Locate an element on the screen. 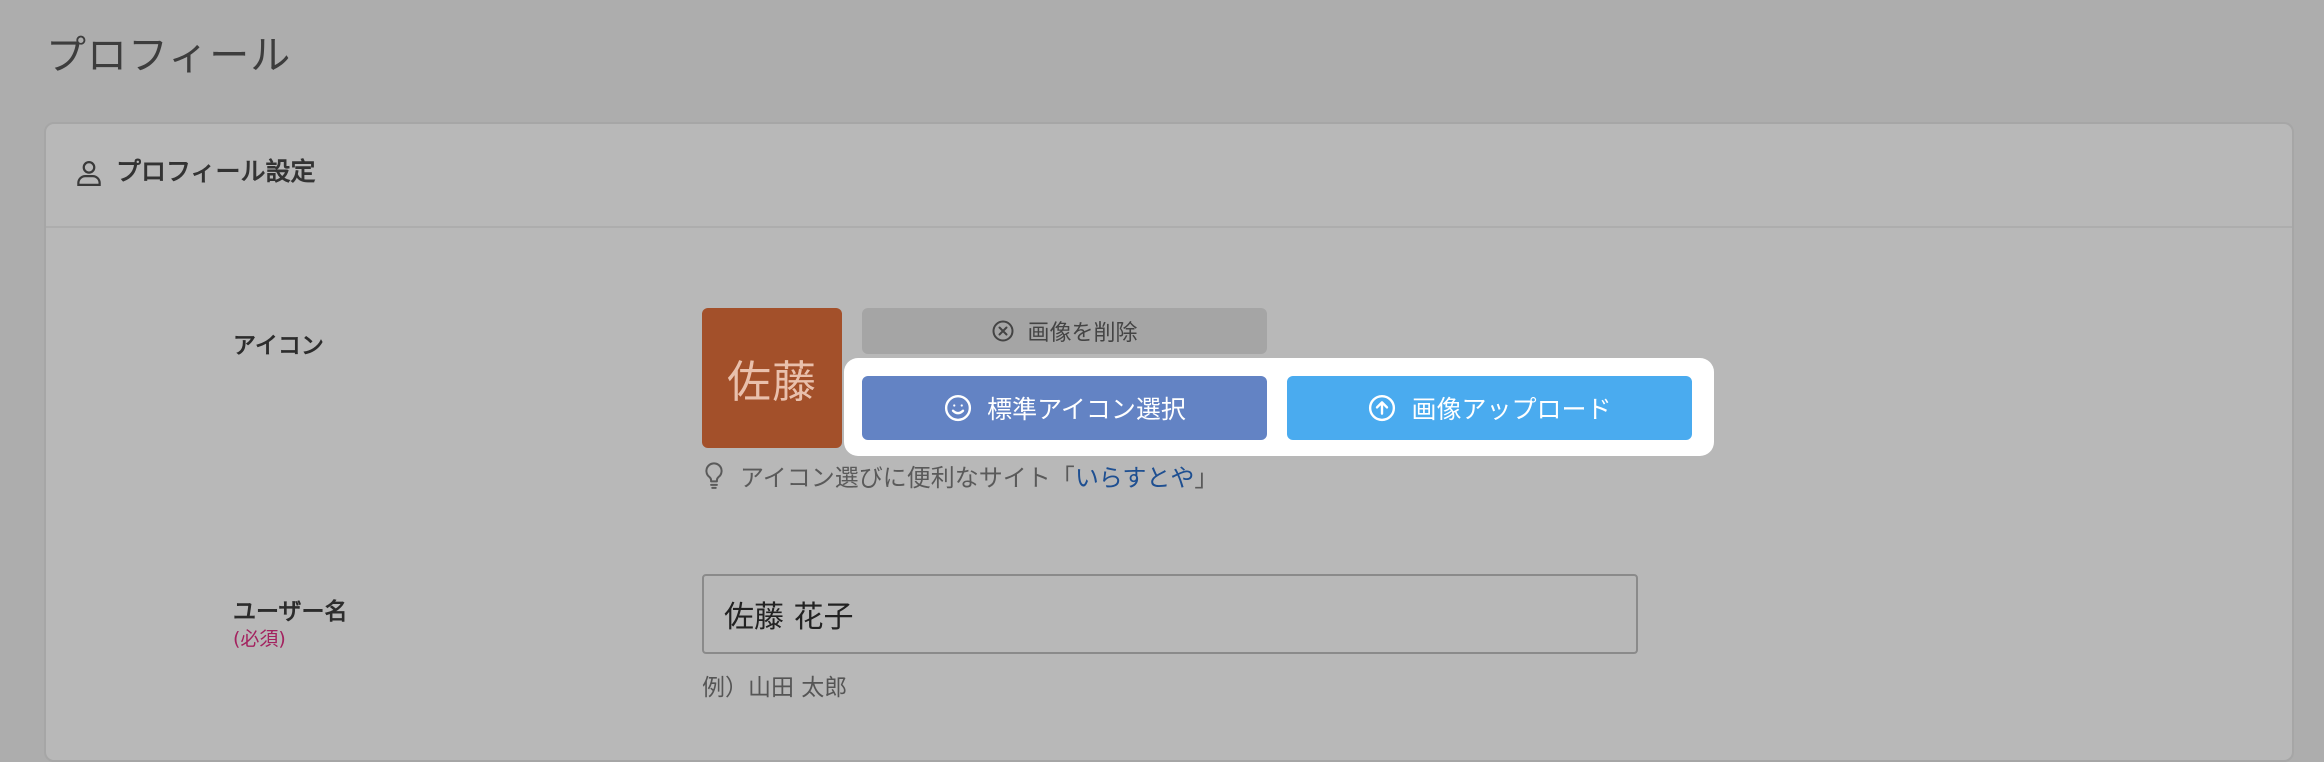 The height and width of the screenshot is (762, 2324). hint-text-suffix: 」 is located at coordinates (1206, 477).